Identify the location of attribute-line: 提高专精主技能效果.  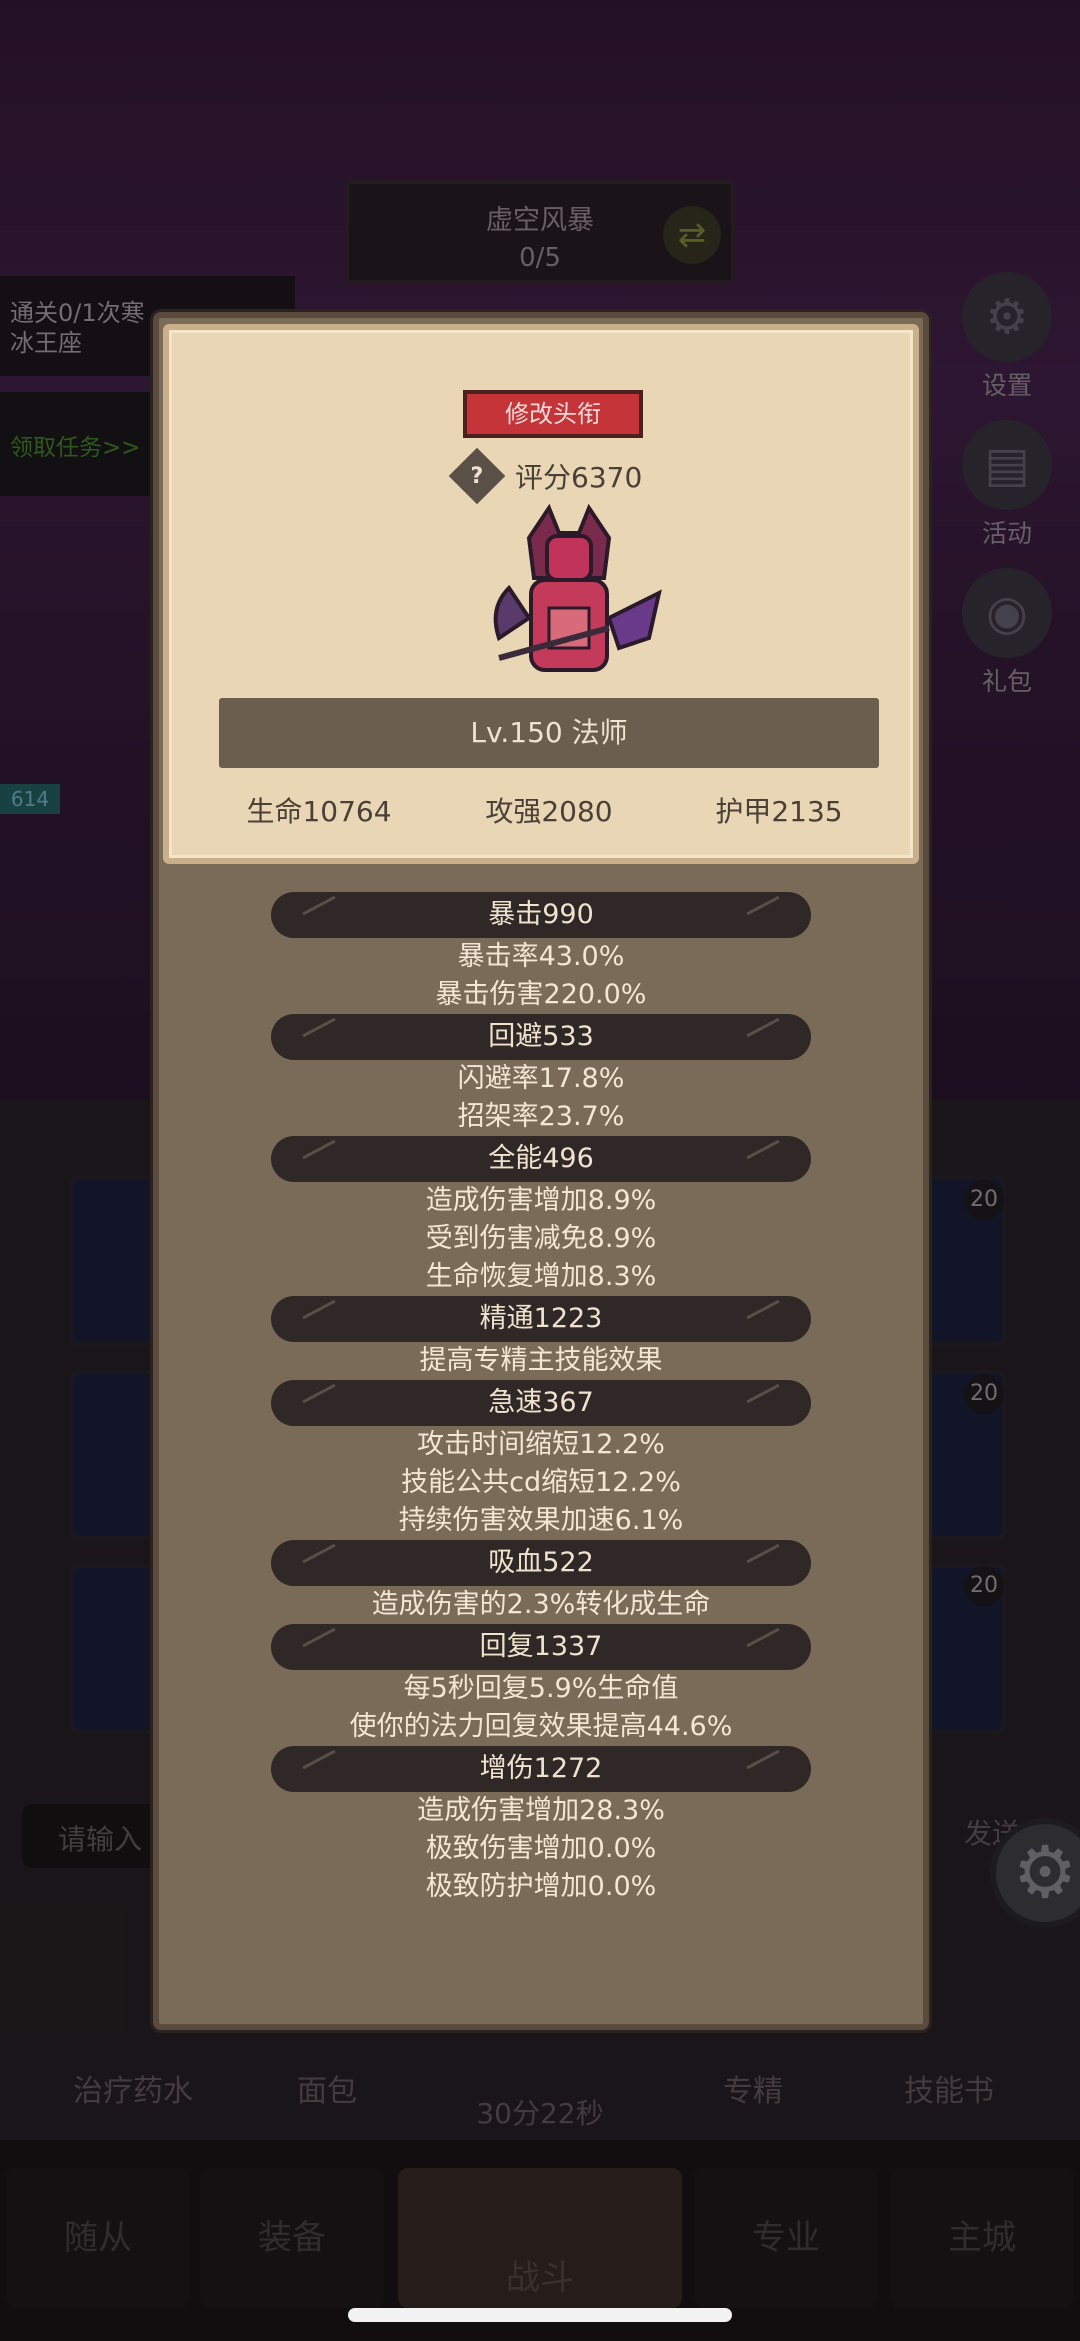
(541, 1360).